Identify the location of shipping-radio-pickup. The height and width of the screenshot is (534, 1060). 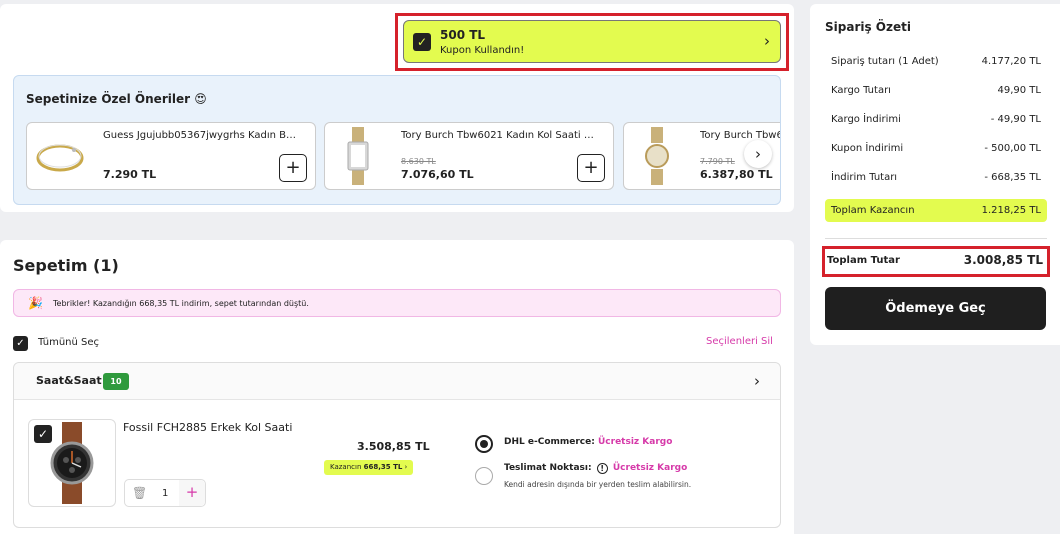
(484, 476).